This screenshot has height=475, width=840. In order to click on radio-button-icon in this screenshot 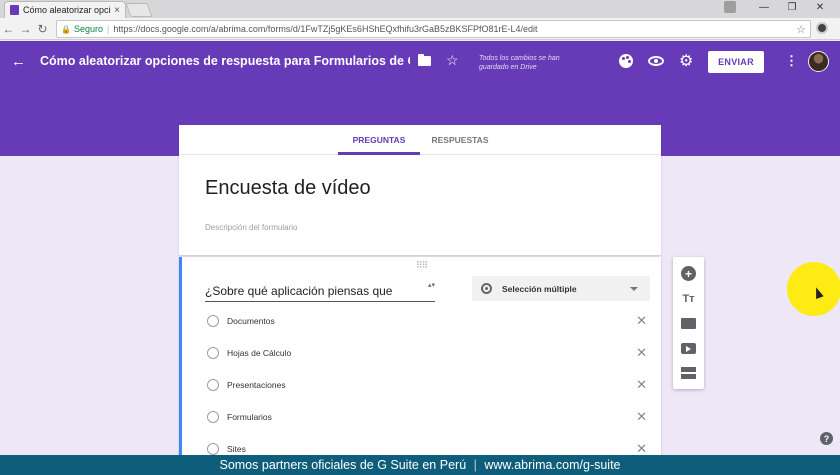, I will do `click(486, 288)`.